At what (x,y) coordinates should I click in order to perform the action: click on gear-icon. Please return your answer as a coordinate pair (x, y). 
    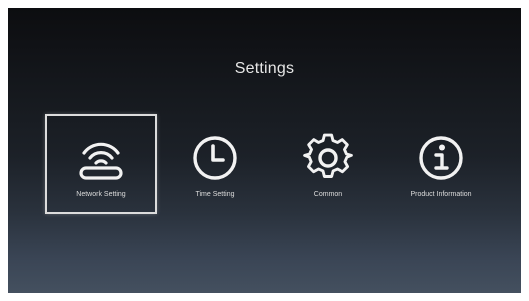
    Looking at the image, I should click on (328, 155).